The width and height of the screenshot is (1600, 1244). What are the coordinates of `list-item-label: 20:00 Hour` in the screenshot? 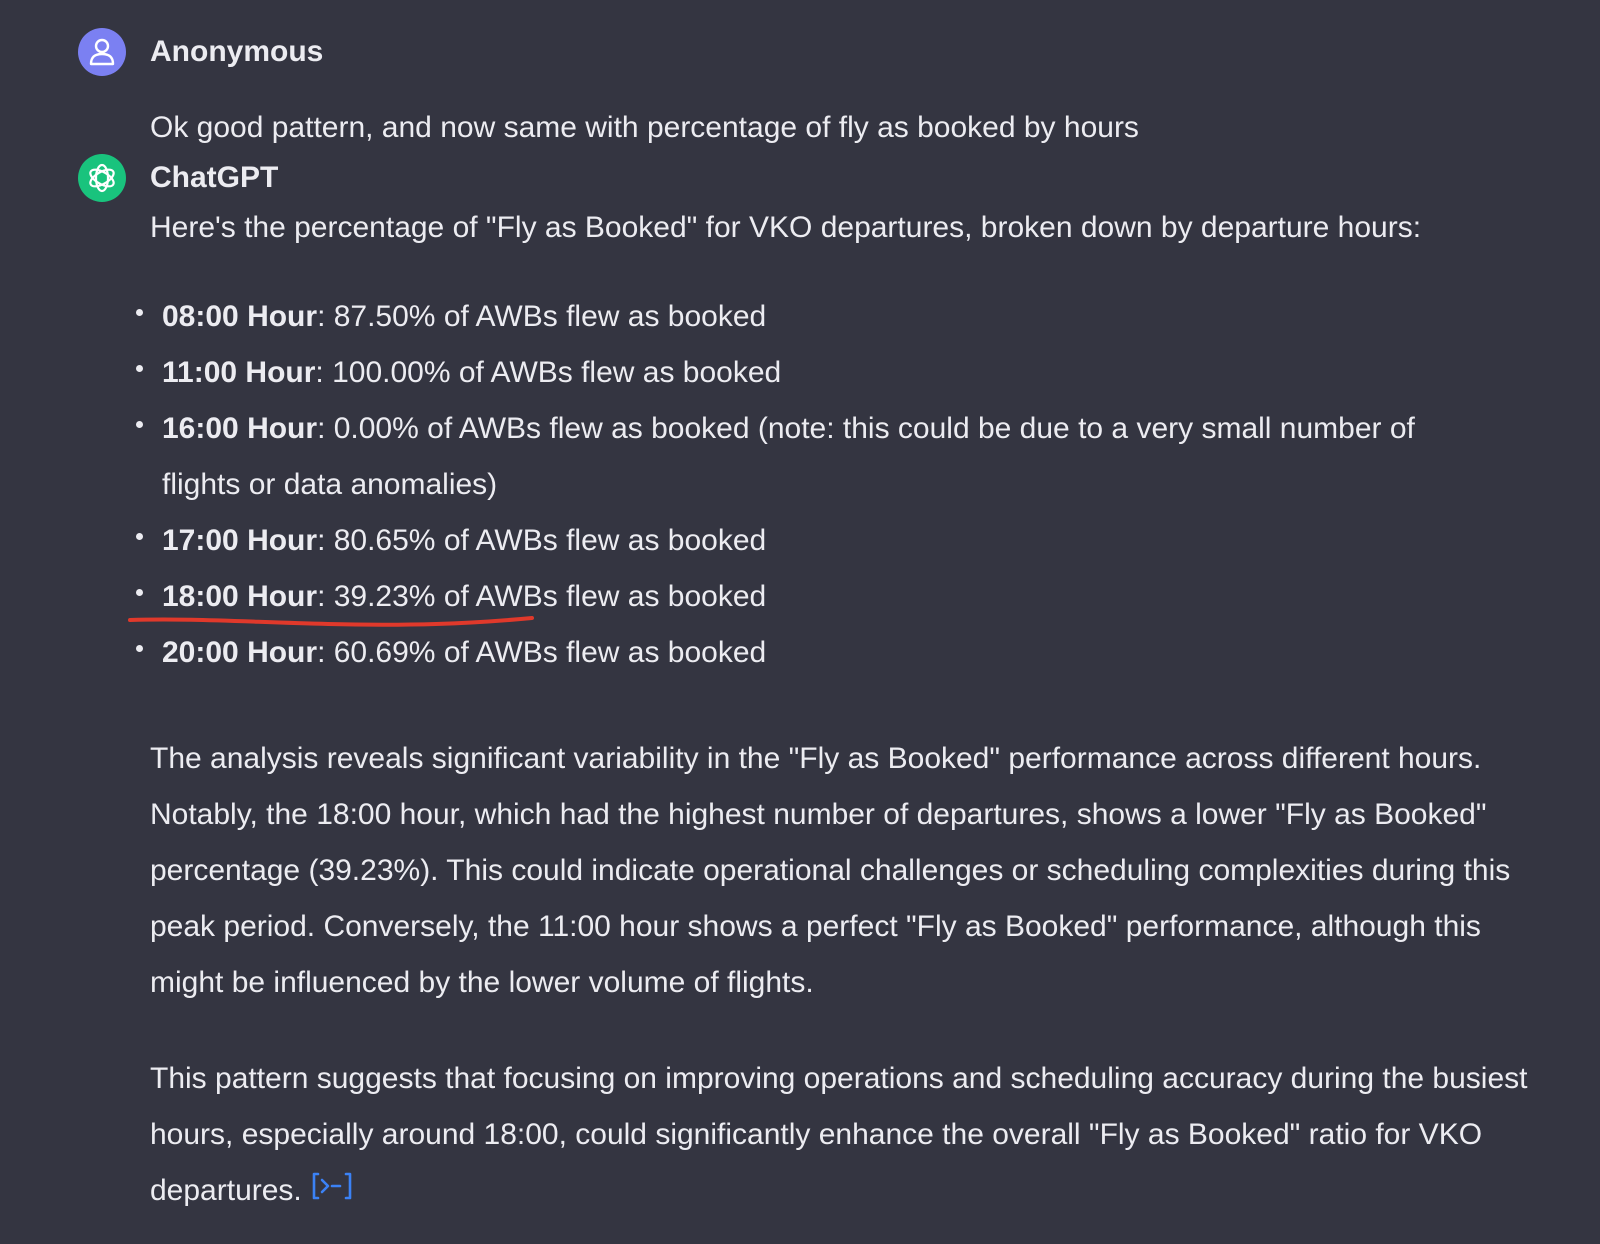 It's located at (240, 652).